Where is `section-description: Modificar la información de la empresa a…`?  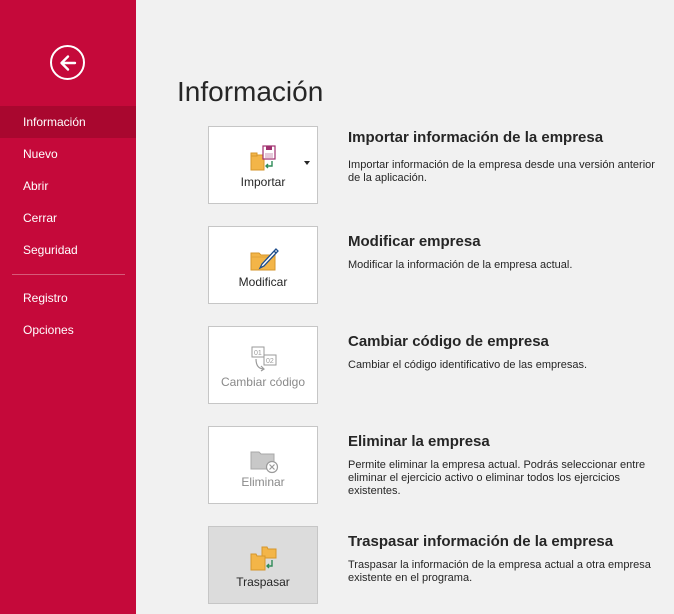 section-description: Modificar la información de la empresa a… is located at coordinates (460, 265).